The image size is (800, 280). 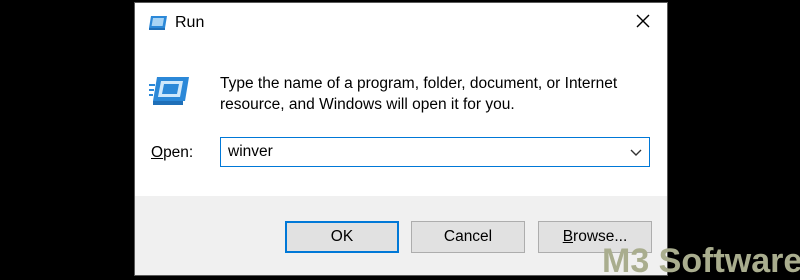 What do you see at coordinates (568, 236) in the screenshot?
I see `browse-accel: B` at bounding box center [568, 236].